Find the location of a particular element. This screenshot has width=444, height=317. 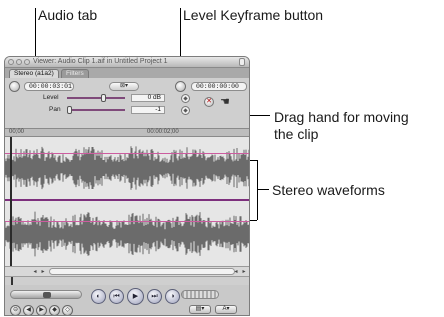

channel-separator is located at coordinates (127, 200).